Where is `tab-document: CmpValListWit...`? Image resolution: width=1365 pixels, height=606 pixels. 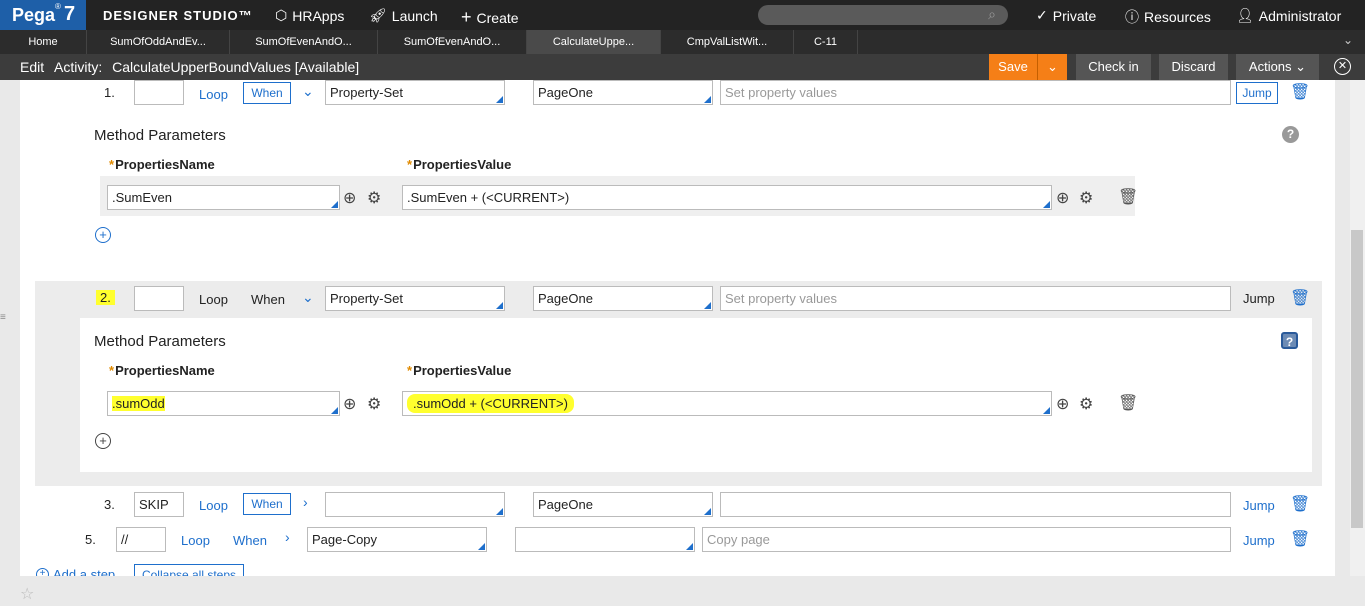
tab-document: CmpValListWit... is located at coordinates (727, 42).